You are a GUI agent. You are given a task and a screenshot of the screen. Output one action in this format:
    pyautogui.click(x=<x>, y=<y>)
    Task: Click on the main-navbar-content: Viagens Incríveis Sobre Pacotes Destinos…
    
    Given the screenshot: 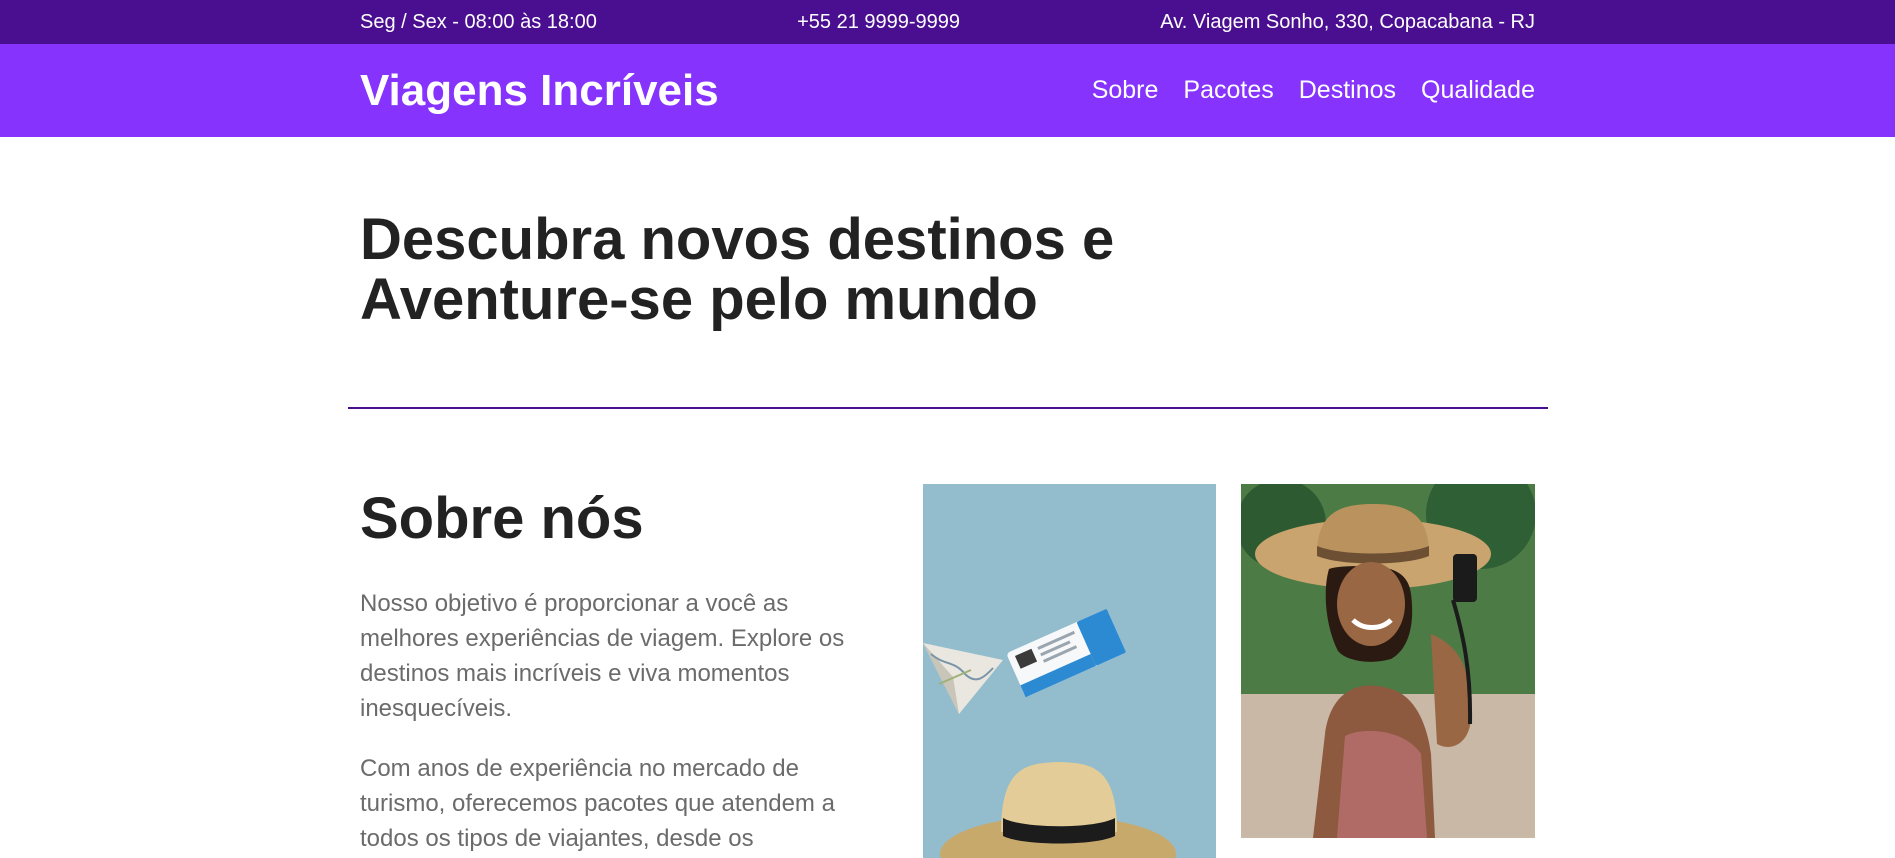 What is the action you would take?
    pyautogui.click(x=947, y=90)
    